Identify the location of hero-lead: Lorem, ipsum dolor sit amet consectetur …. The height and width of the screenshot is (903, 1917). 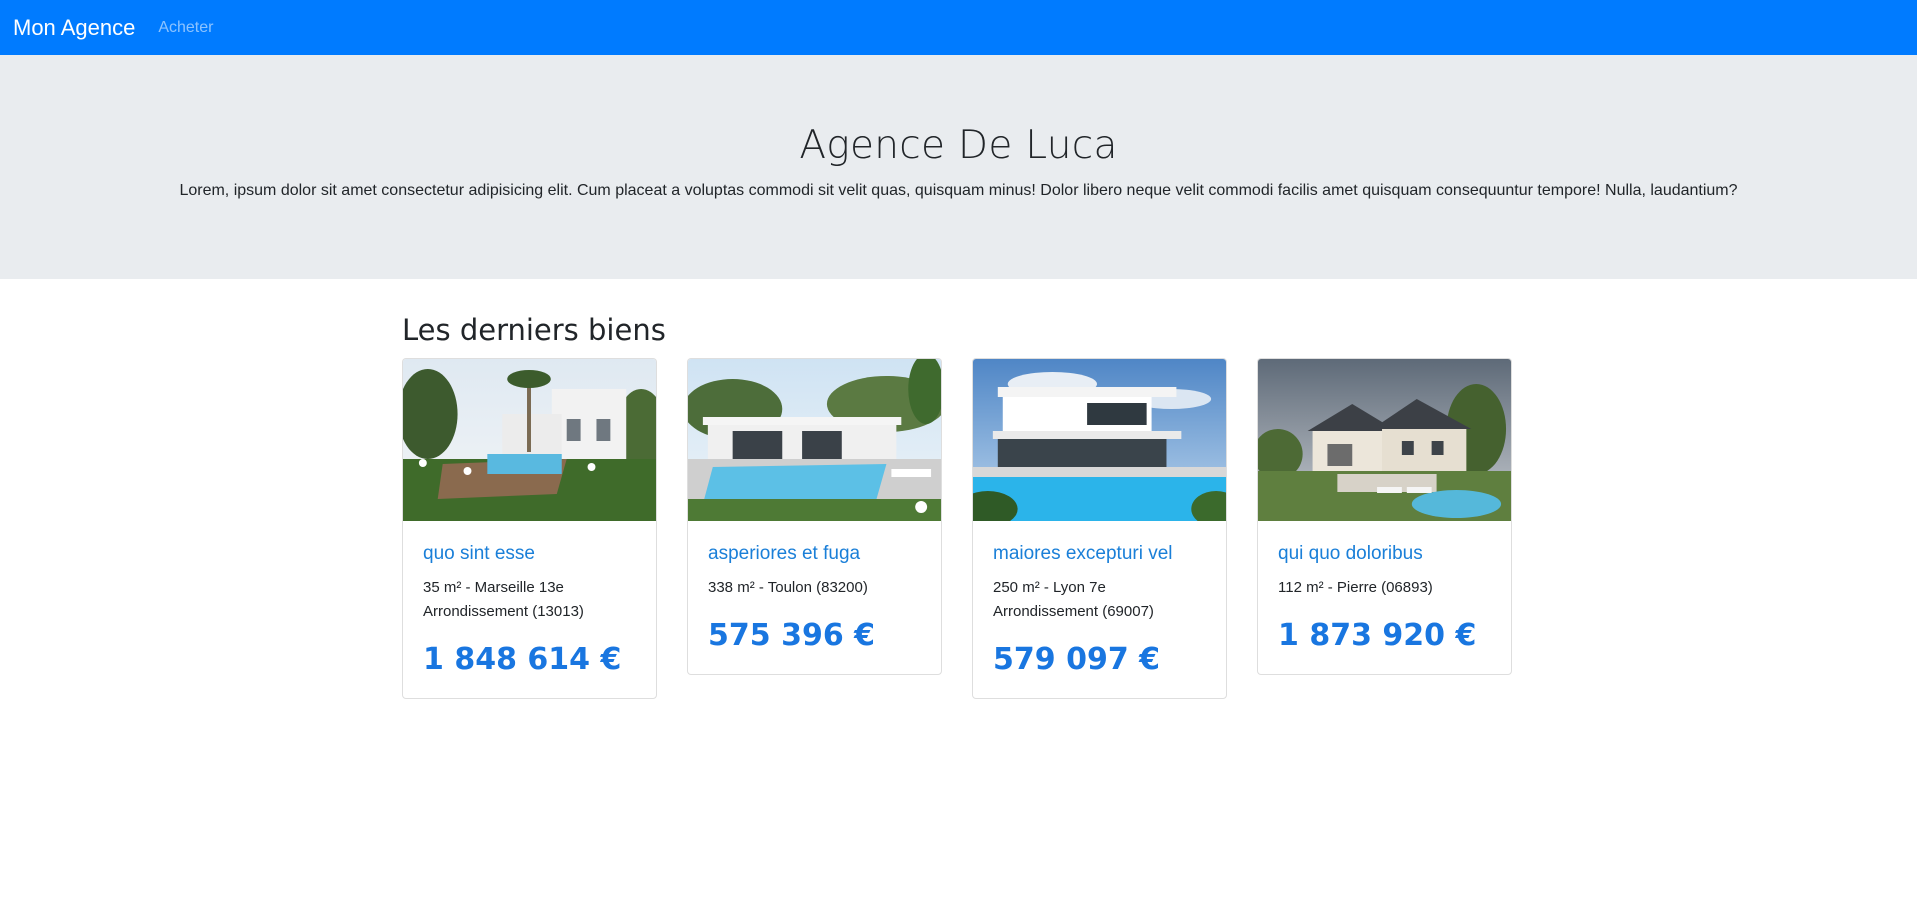
(958, 190).